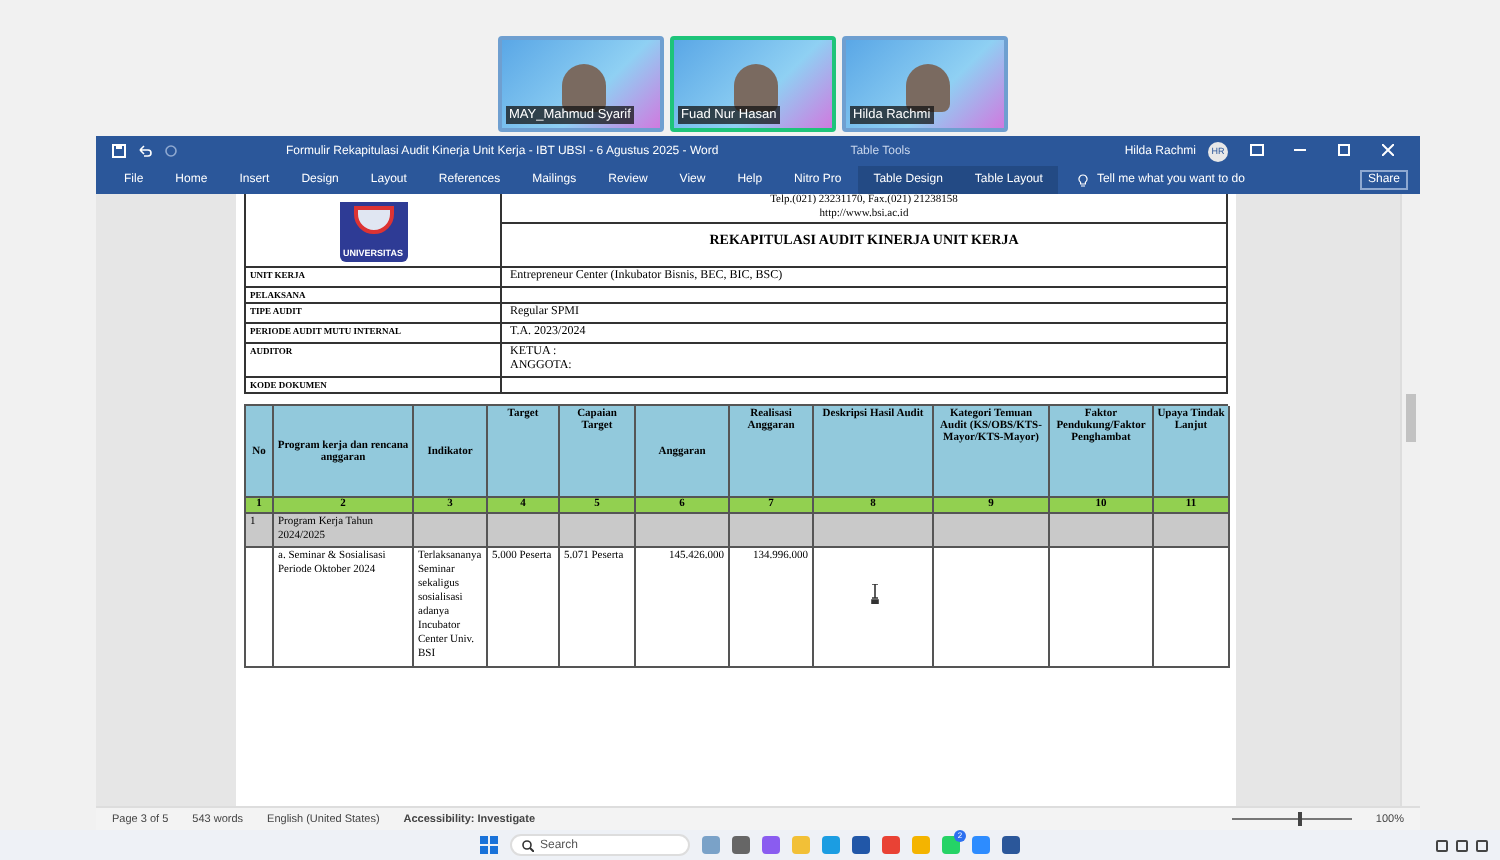  What do you see at coordinates (981, 845) in the screenshot?
I see `video-call-icon` at bounding box center [981, 845].